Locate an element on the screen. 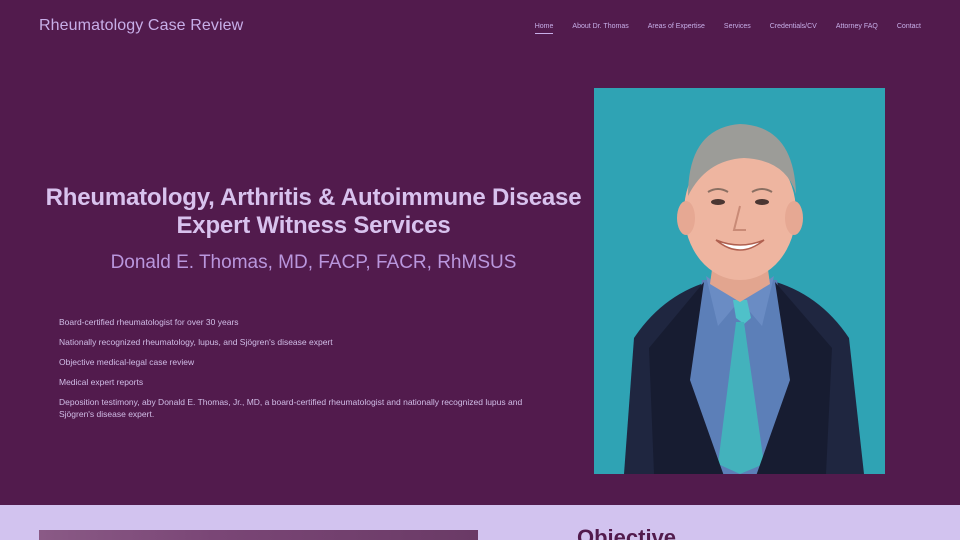 The height and width of the screenshot is (540, 960). credentials-list-item: Objective medical-legal case review is located at coordinates (127, 362).